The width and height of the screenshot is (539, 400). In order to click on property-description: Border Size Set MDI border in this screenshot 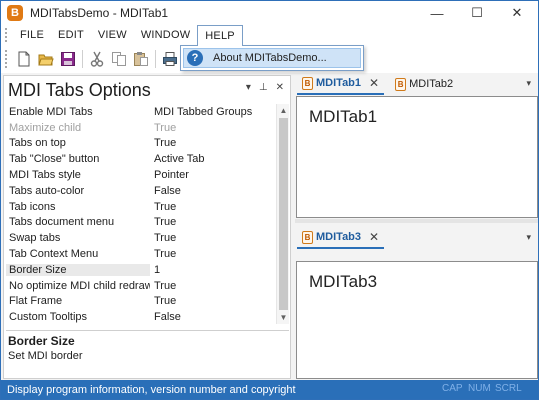, I will do `click(147, 354)`.